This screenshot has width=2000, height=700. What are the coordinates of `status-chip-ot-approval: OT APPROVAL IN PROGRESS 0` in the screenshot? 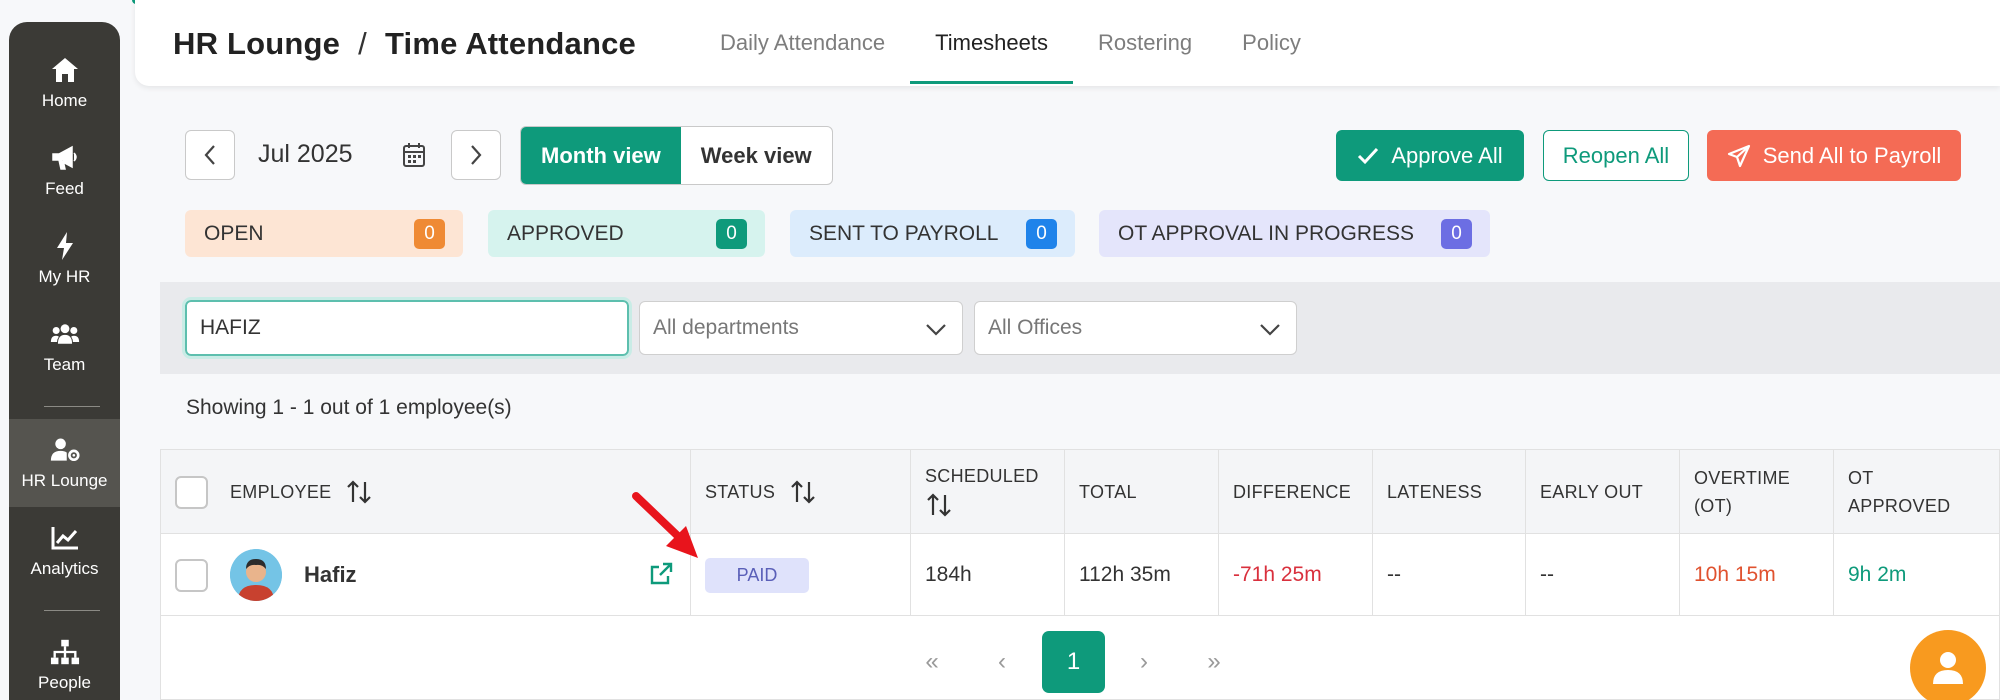 It's located at (1294, 233).